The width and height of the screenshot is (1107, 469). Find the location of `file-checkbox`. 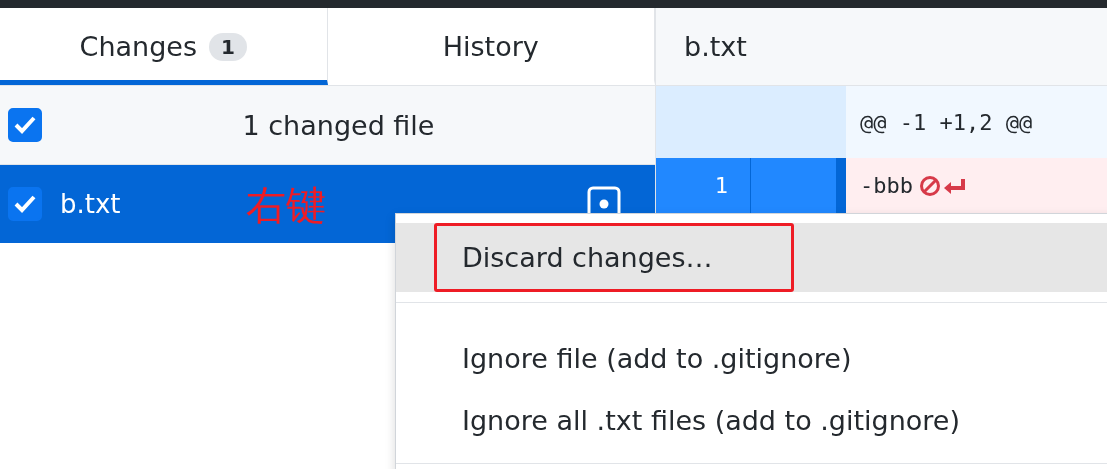

file-checkbox is located at coordinates (25, 204).